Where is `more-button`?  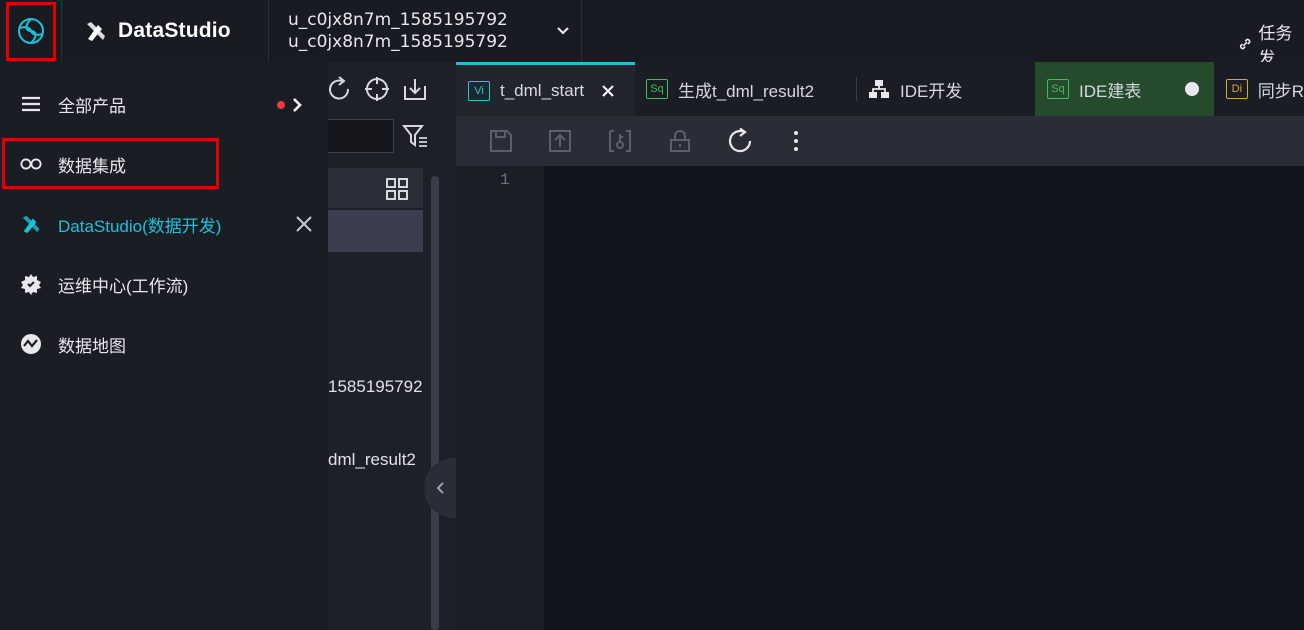 more-button is located at coordinates (796, 141).